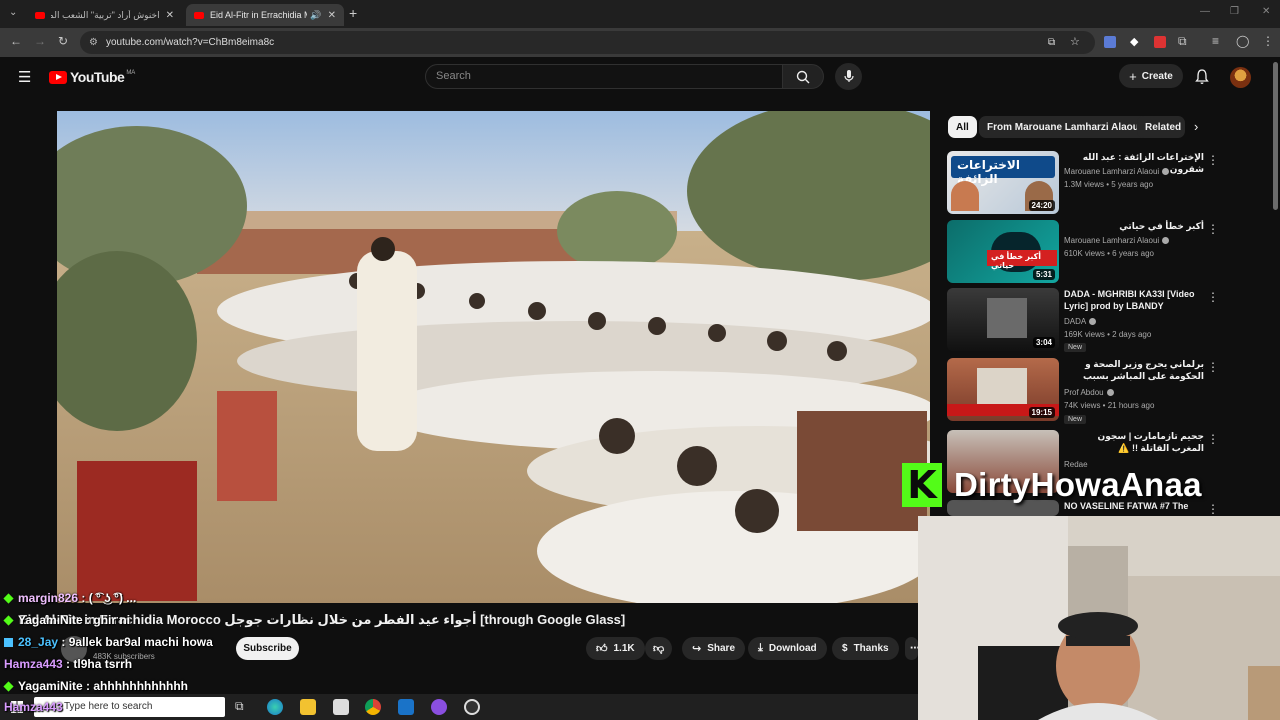 The width and height of the screenshot is (1280, 720). What do you see at coordinates (1016, 261) in the screenshot?
I see `thumbnail-text: أكبر خطأ في حياتي` at bounding box center [1016, 261].